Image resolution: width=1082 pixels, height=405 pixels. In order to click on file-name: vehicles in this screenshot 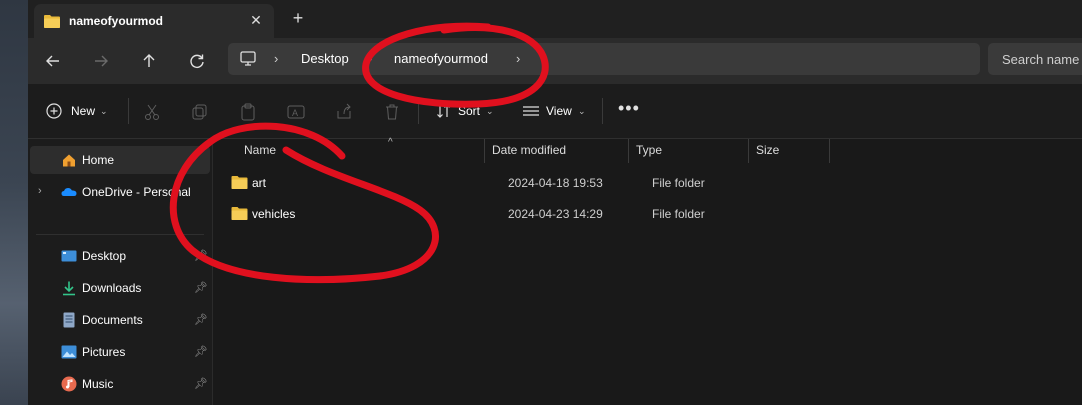, I will do `click(274, 214)`.